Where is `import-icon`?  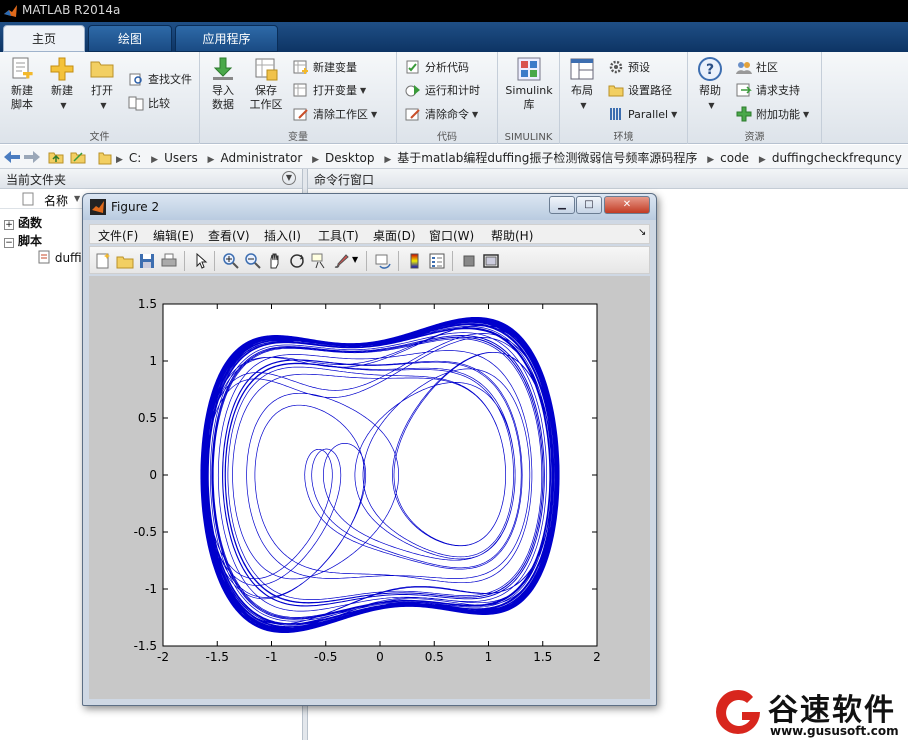 import-icon is located at coordinates (223, 68).